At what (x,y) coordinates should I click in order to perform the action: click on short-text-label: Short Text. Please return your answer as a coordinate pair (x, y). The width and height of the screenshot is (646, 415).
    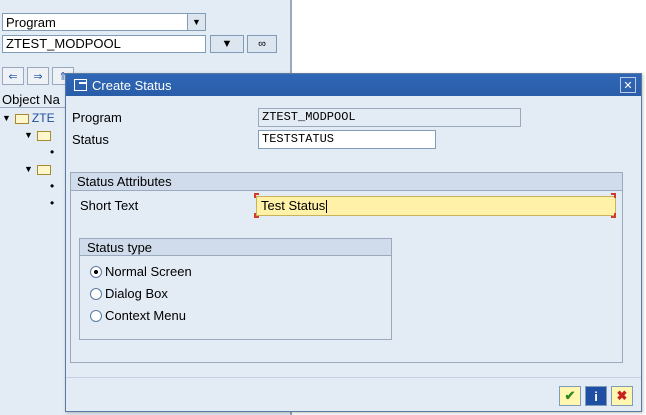
    Looking at the image, I should click on (109, 205).